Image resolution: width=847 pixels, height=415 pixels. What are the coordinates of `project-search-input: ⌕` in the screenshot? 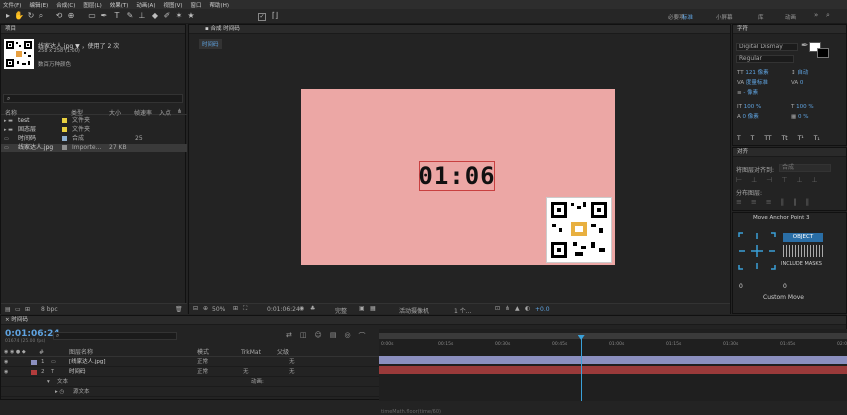 It's located at (93, 98).